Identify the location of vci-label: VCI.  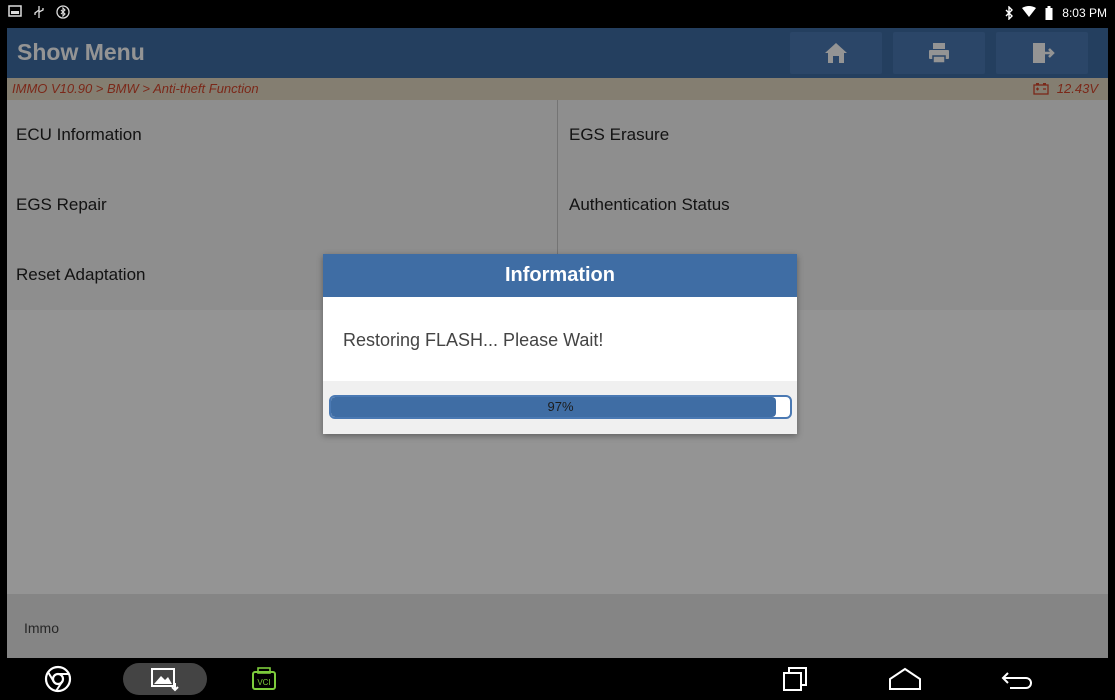
(263, 682).